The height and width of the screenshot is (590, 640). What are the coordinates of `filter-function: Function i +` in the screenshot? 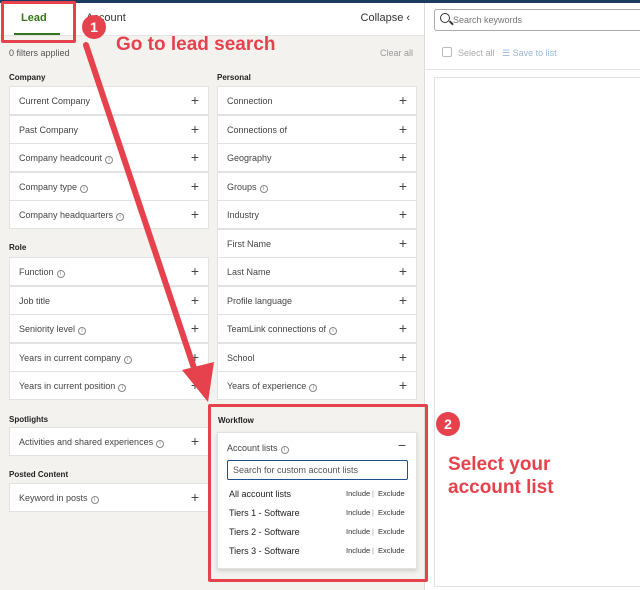 It's located at (109, 271).